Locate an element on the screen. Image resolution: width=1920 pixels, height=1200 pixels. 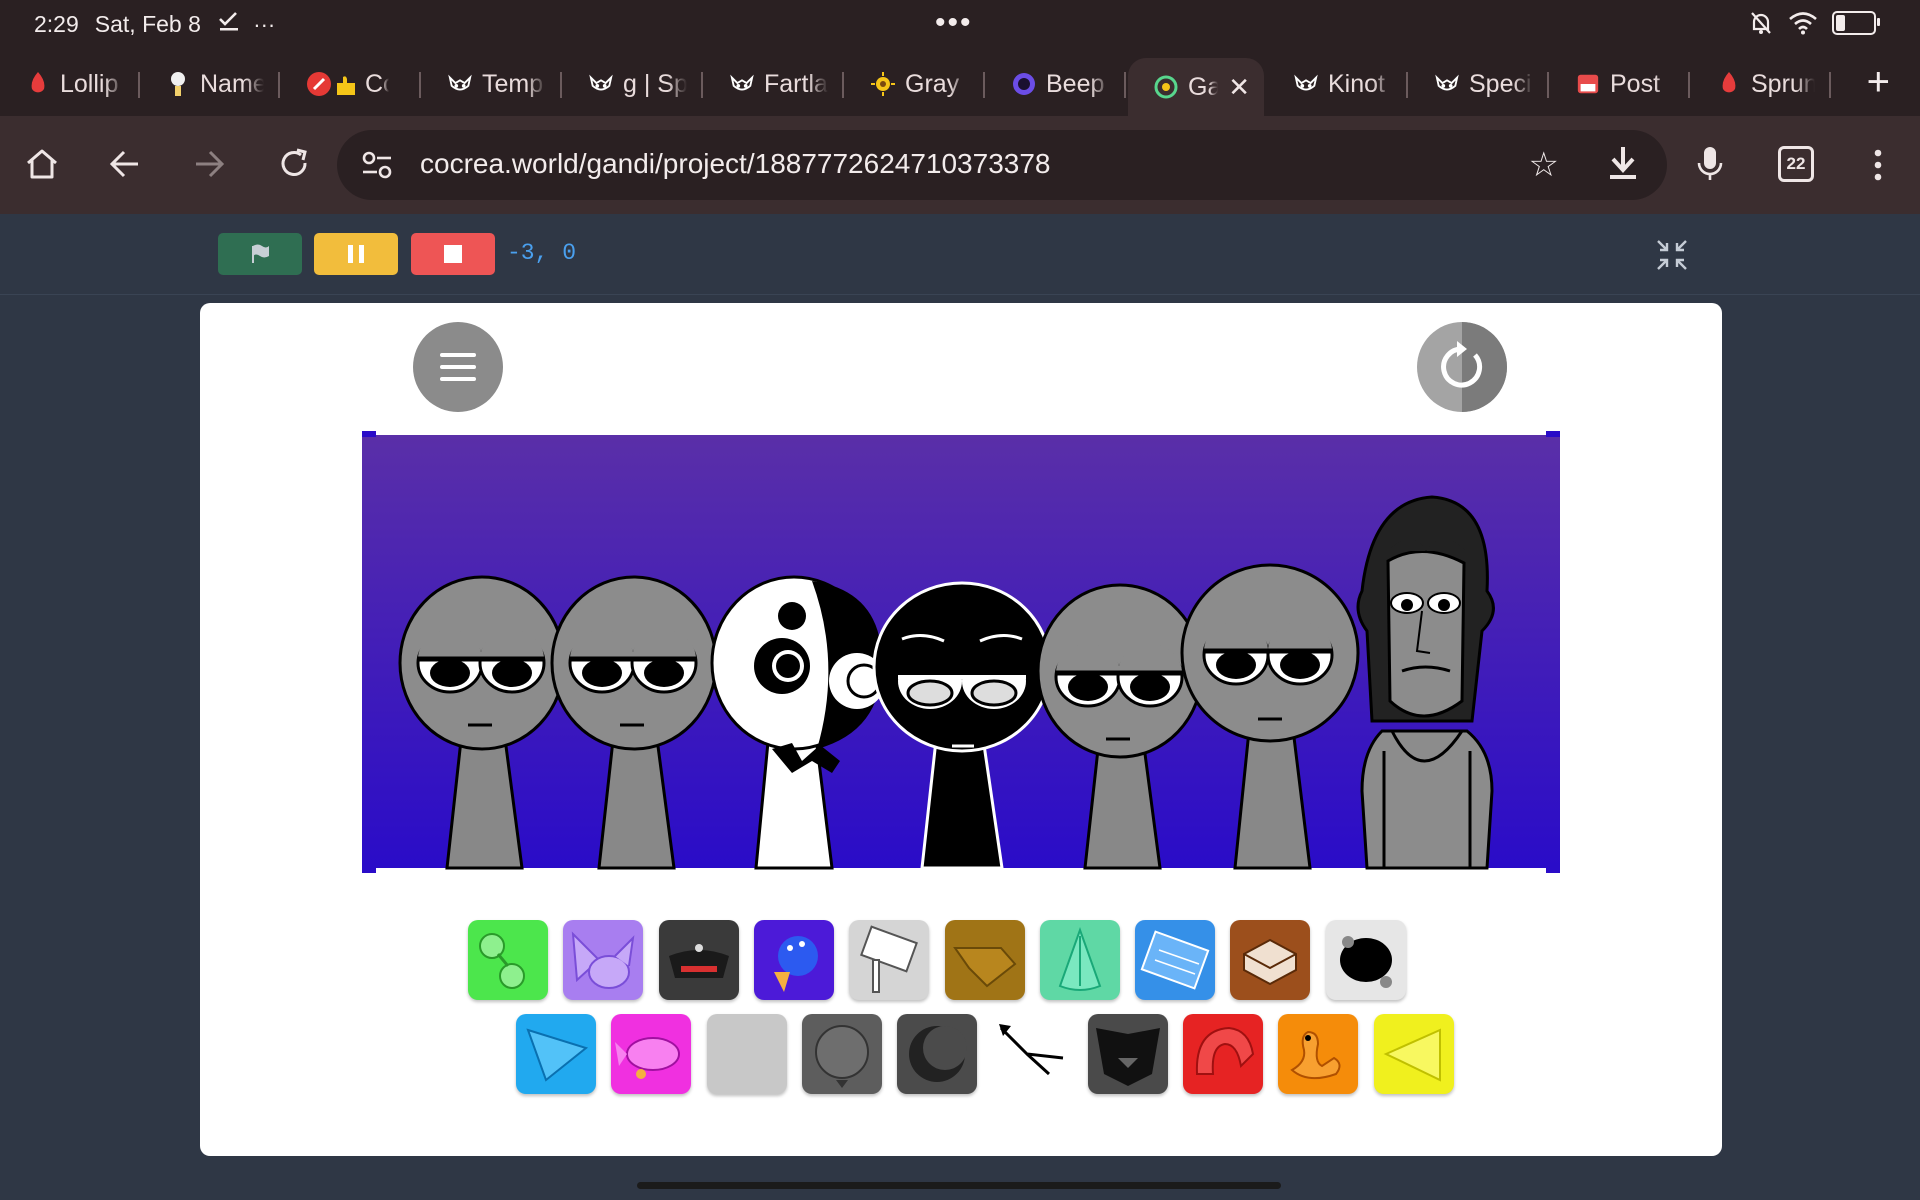
hamburger-icon is located at coordinates (458, 367).